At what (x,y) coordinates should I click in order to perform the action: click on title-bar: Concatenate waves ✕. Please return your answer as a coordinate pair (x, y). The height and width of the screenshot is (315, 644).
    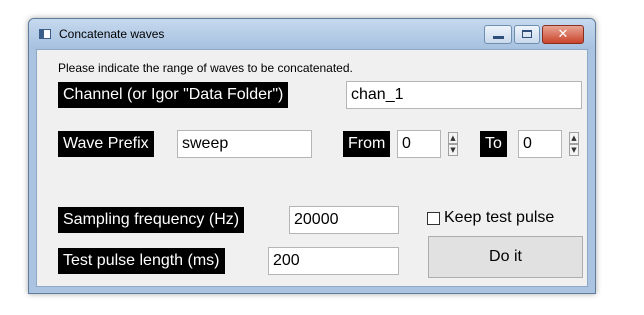
    Looking at the image, I should click on (312, 34).